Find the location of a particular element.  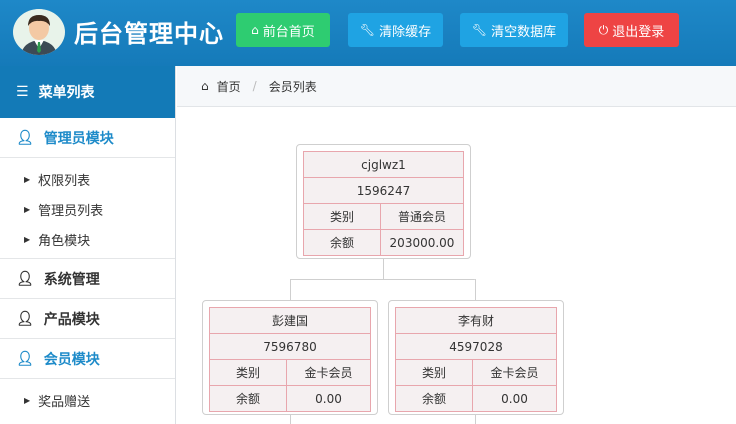

logout-label: 退出登录 is located at coordinates (638, 32).